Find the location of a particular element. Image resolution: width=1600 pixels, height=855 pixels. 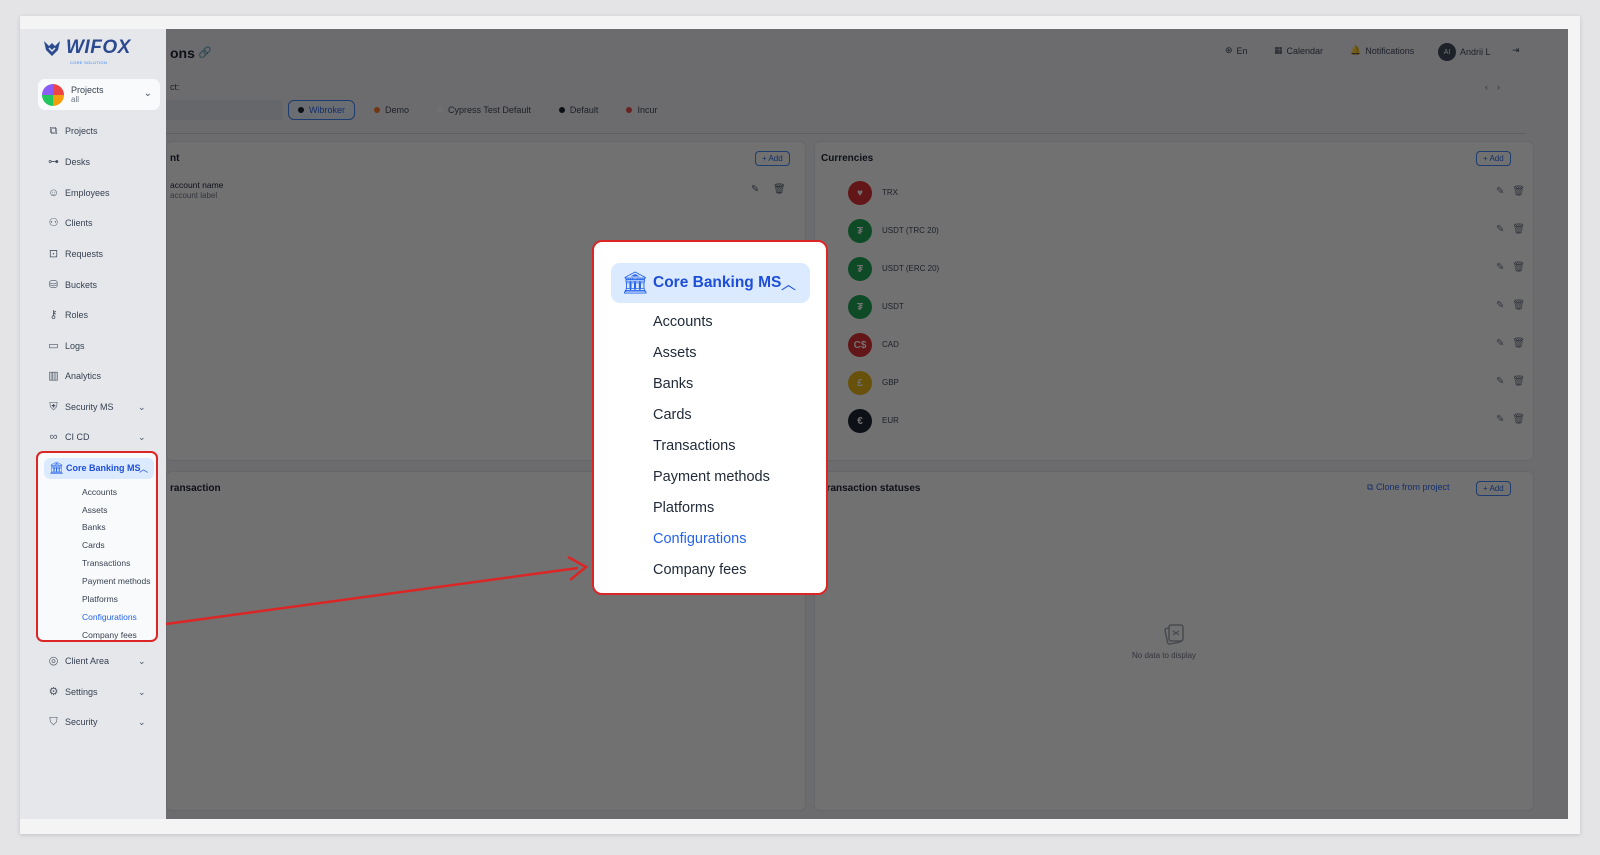

submenu-assets: Assets is located at coordinates (95, 510).